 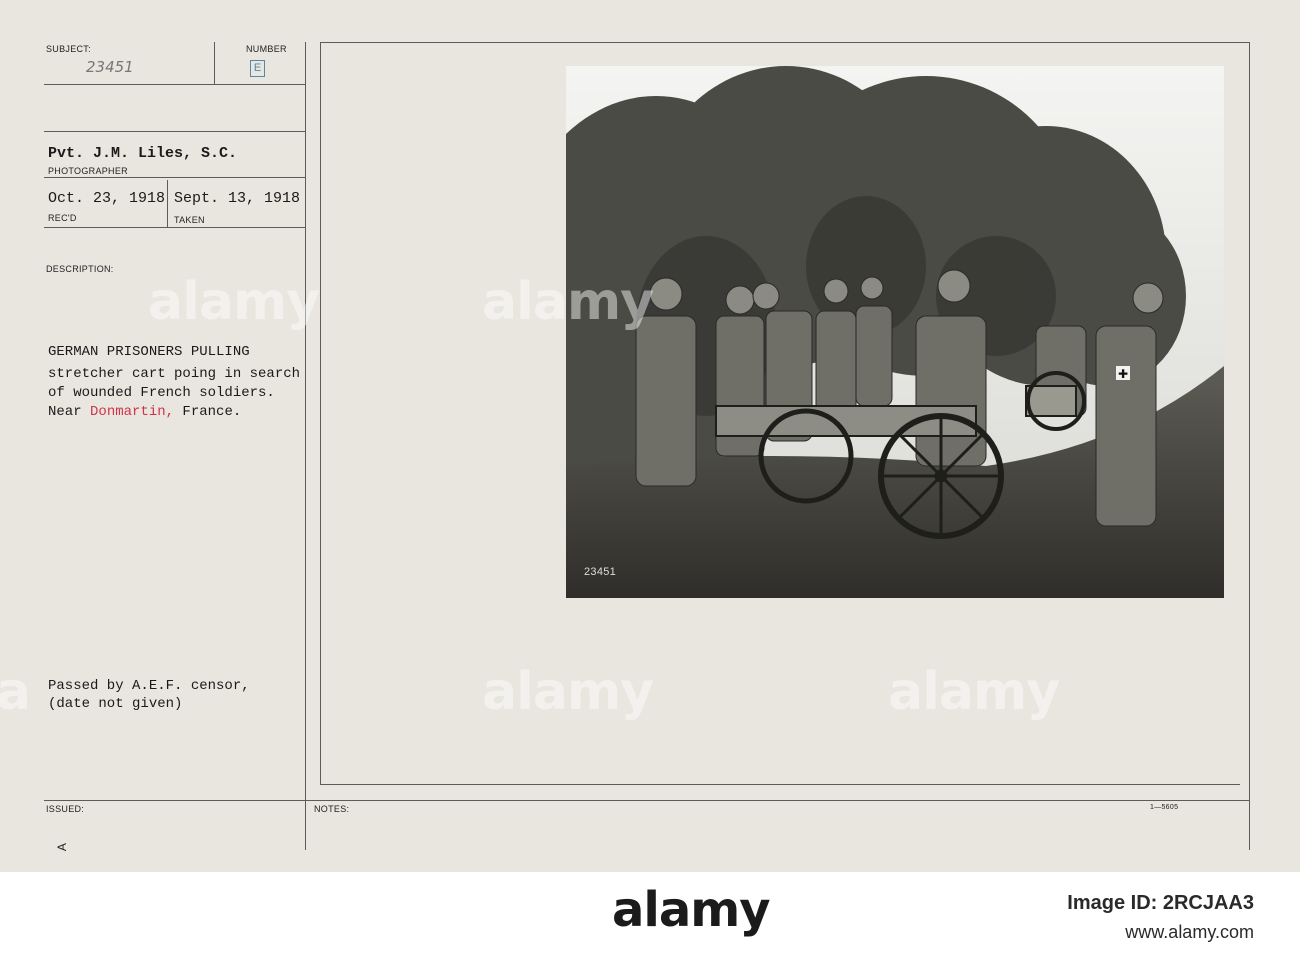 I want to click on description-line-3: of wounded French soldiers., so click(x=161, y=393).